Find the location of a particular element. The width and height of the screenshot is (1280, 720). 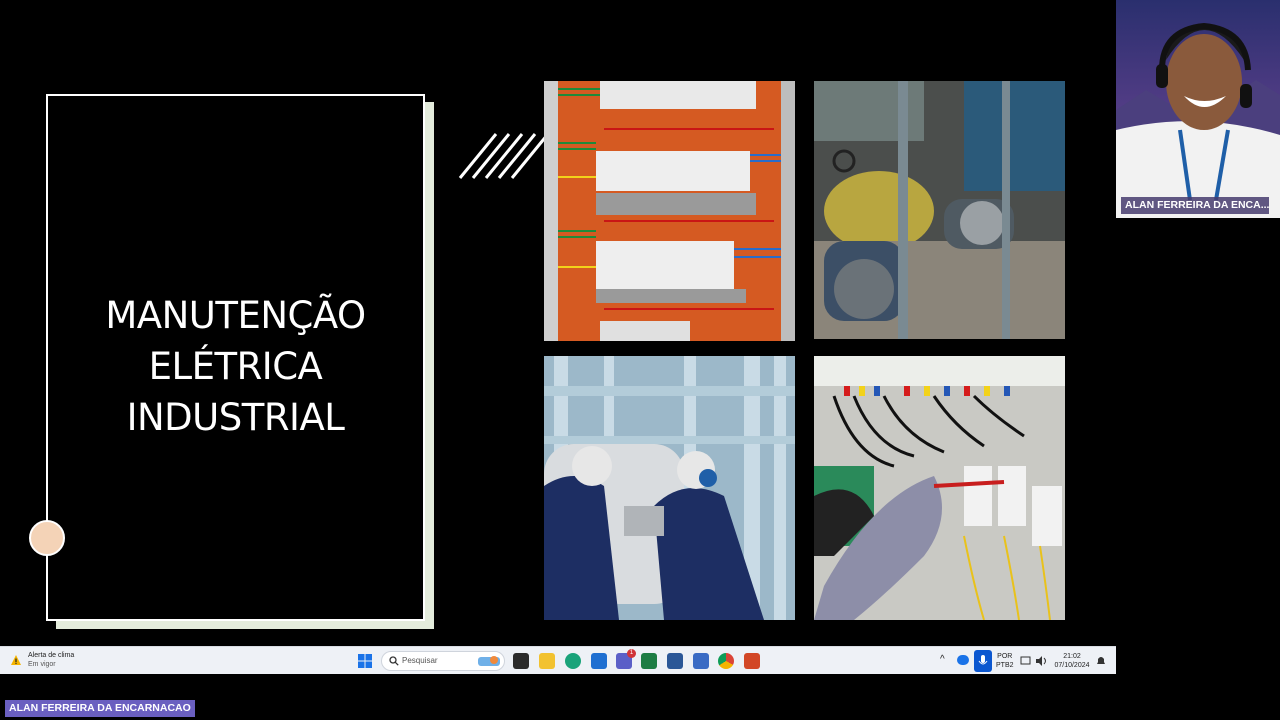

chrome-icon is located at coordinates (726, 661).